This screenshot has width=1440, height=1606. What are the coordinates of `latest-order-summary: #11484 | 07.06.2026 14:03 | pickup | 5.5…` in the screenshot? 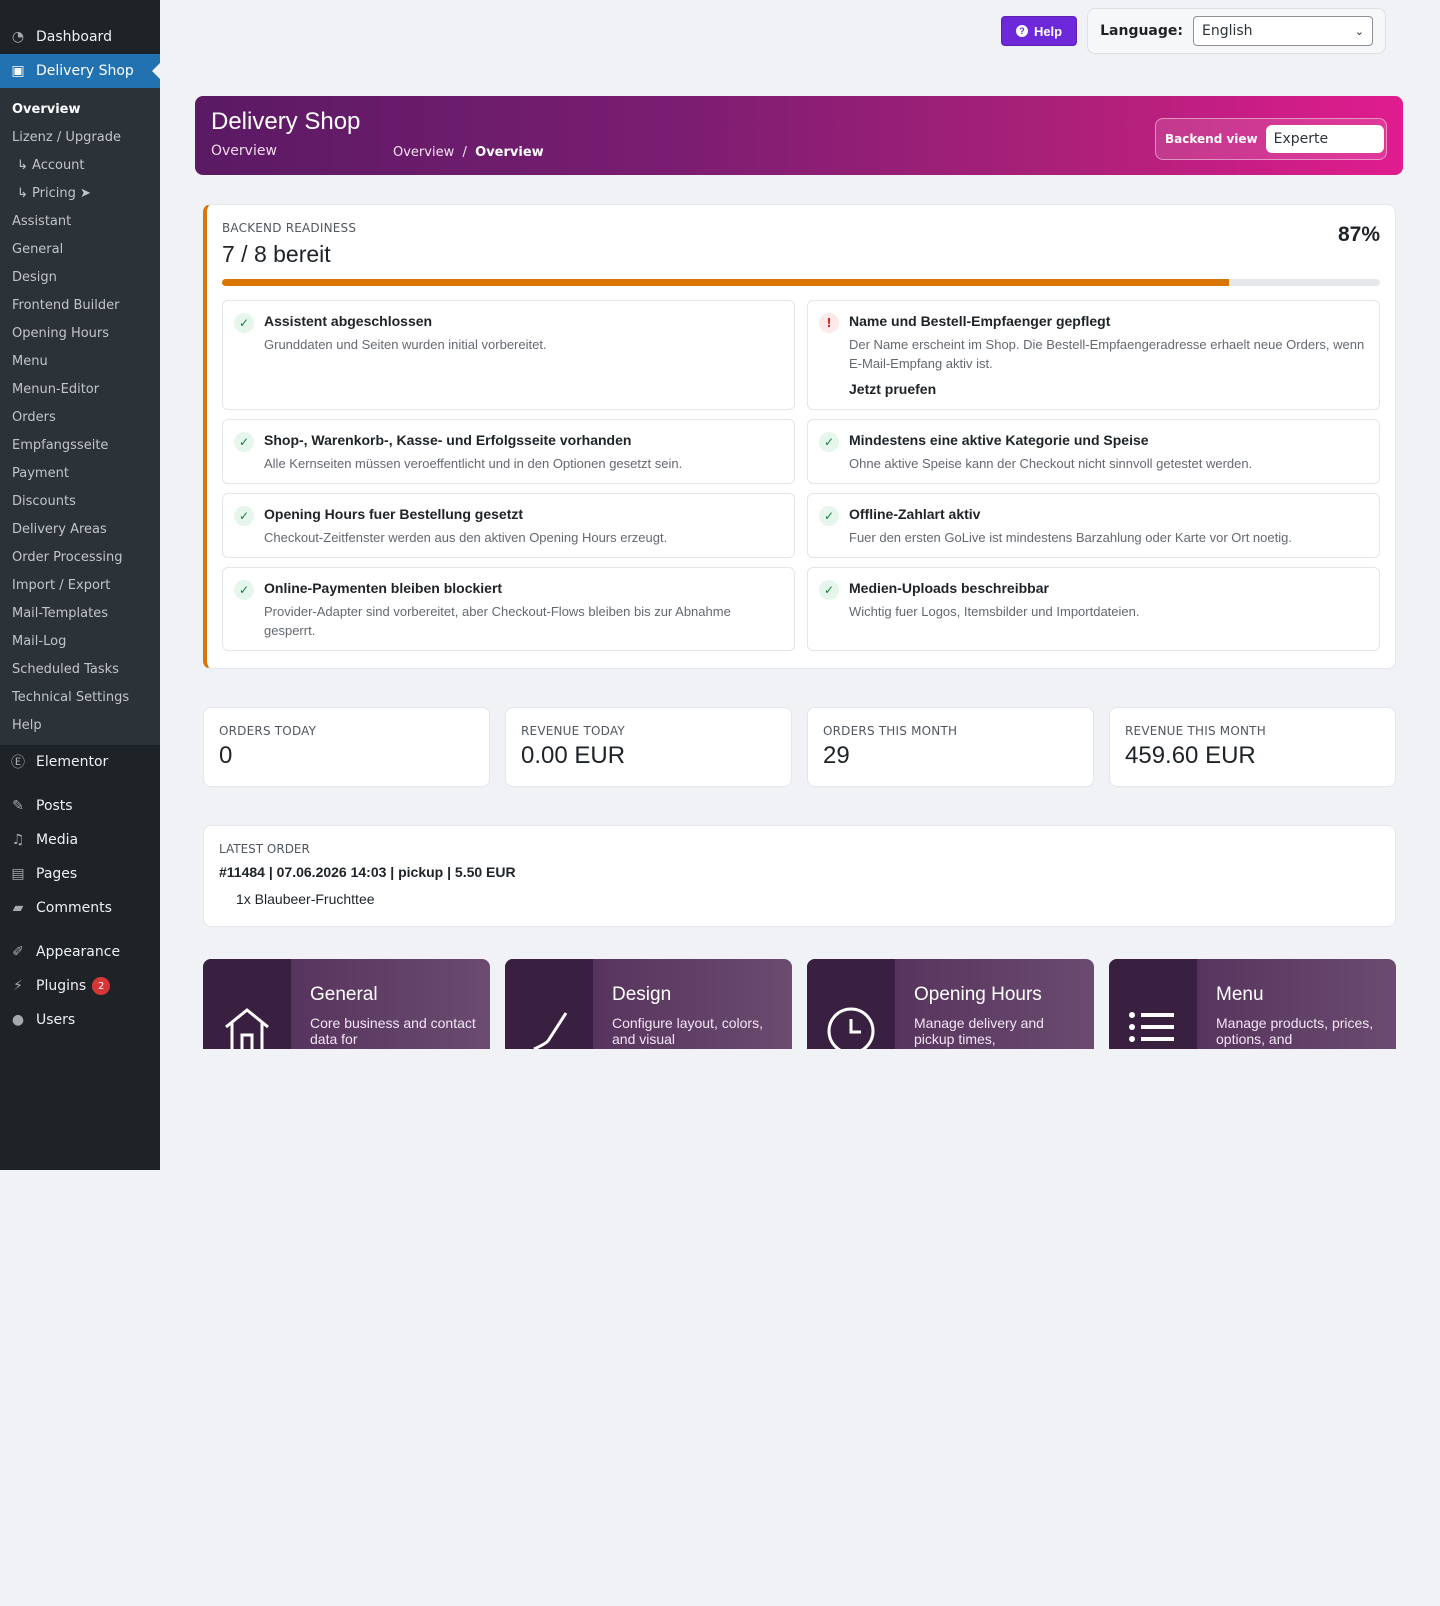 It's located at (367, 872).